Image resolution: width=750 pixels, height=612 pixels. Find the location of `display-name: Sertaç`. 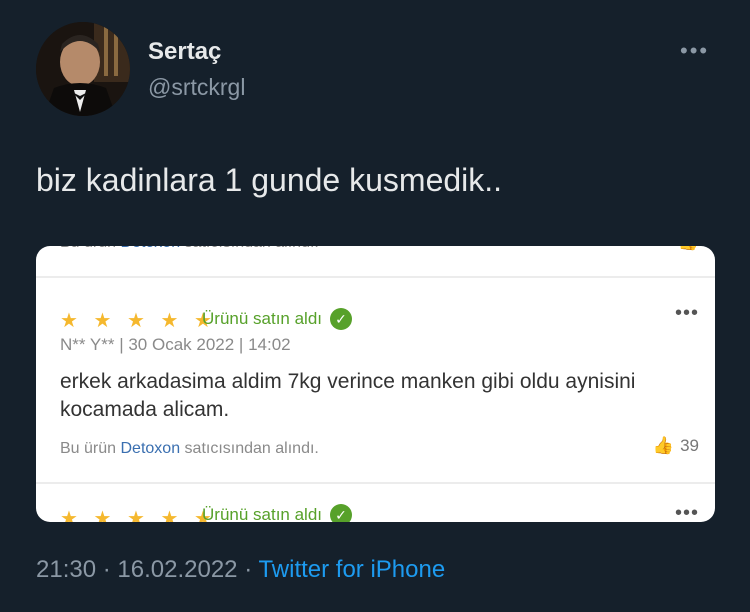

display-name: Sertaç is located at coordinates (184, 52).